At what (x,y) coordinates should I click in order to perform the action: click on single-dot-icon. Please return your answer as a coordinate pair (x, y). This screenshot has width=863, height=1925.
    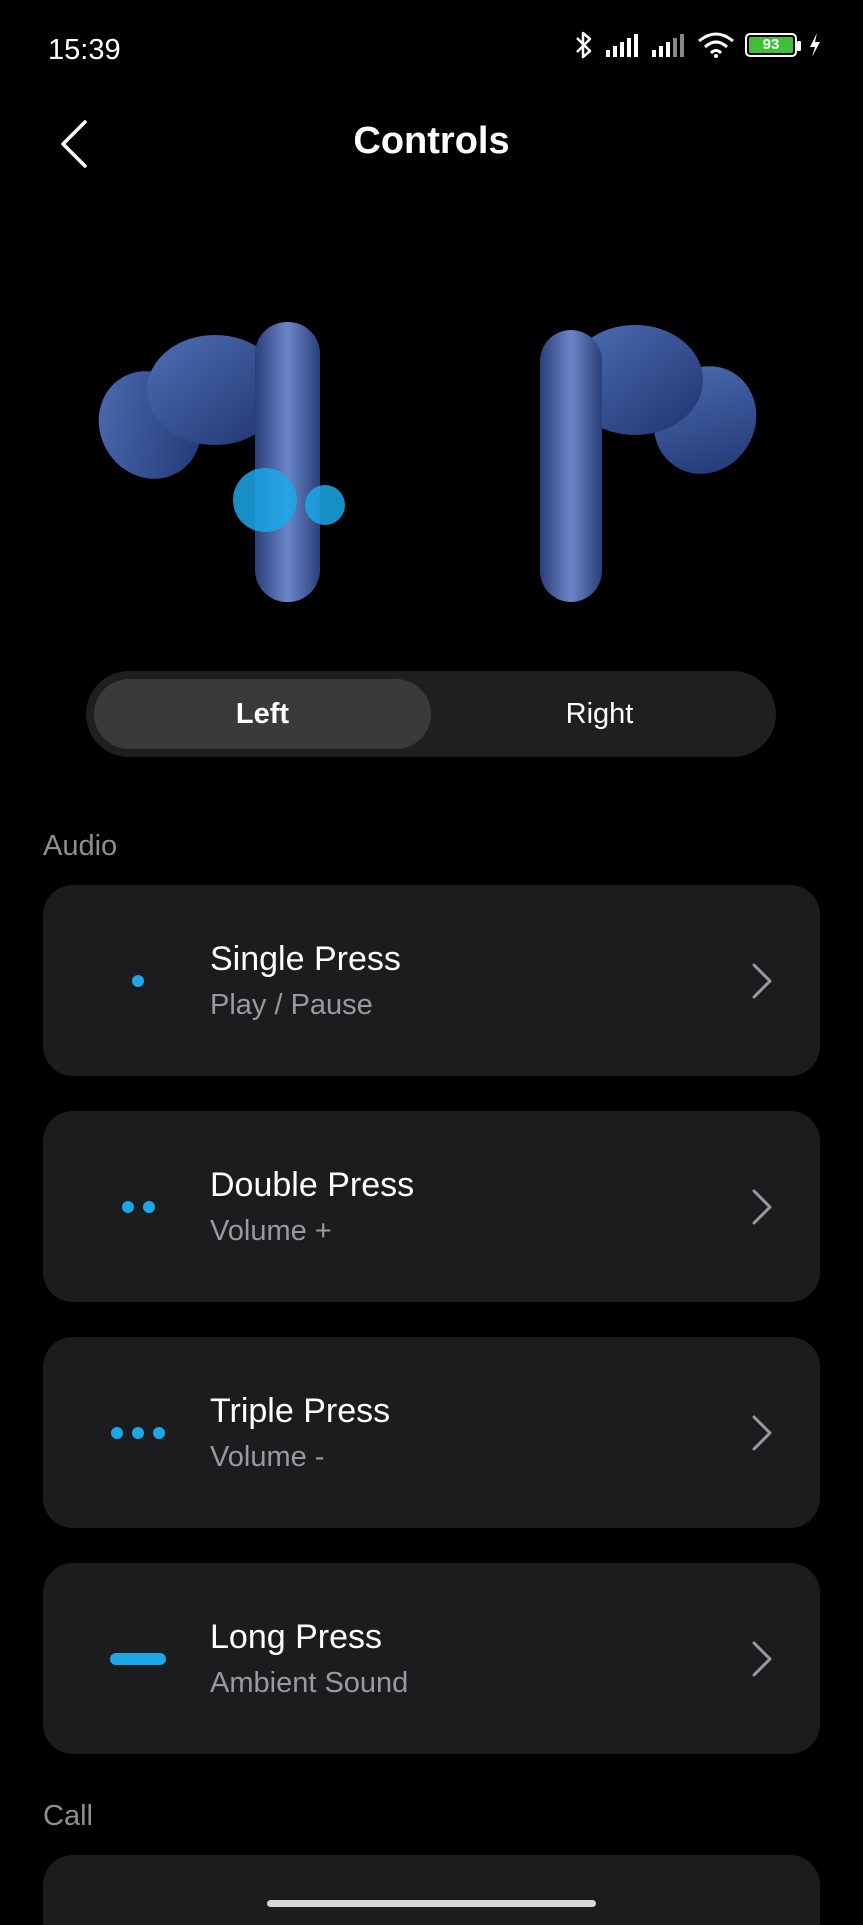
    Looking at the image, I should click on (138, 980).